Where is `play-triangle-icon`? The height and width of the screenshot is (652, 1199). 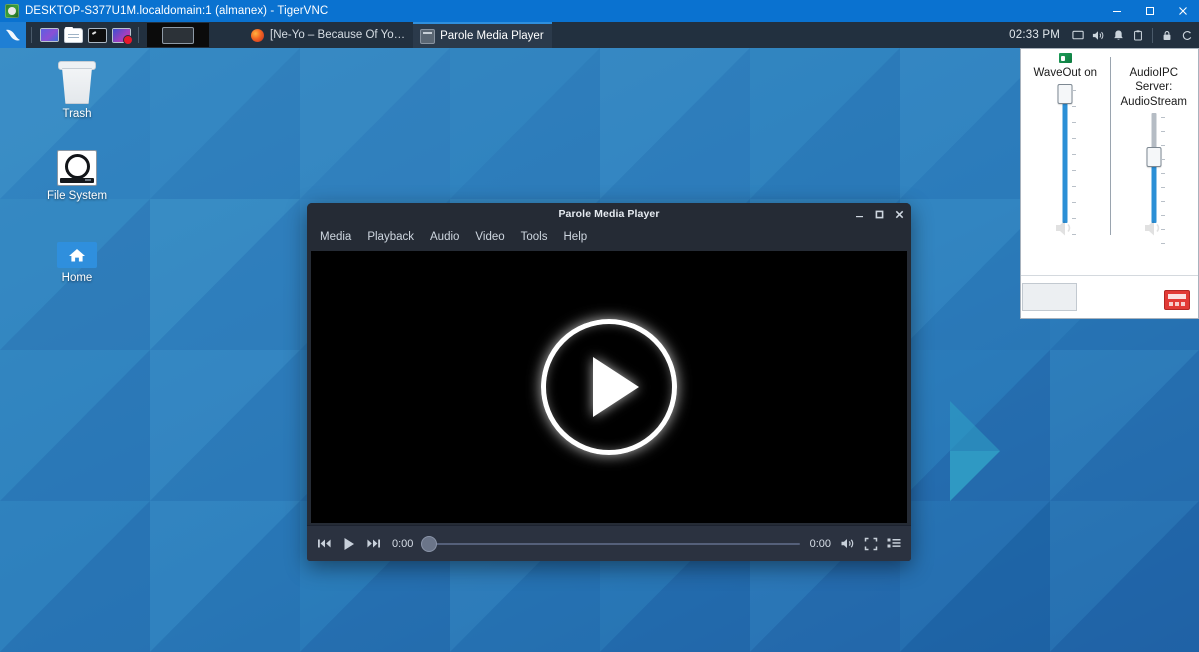
play-triangle-icon is located at coordinates (616, 387).